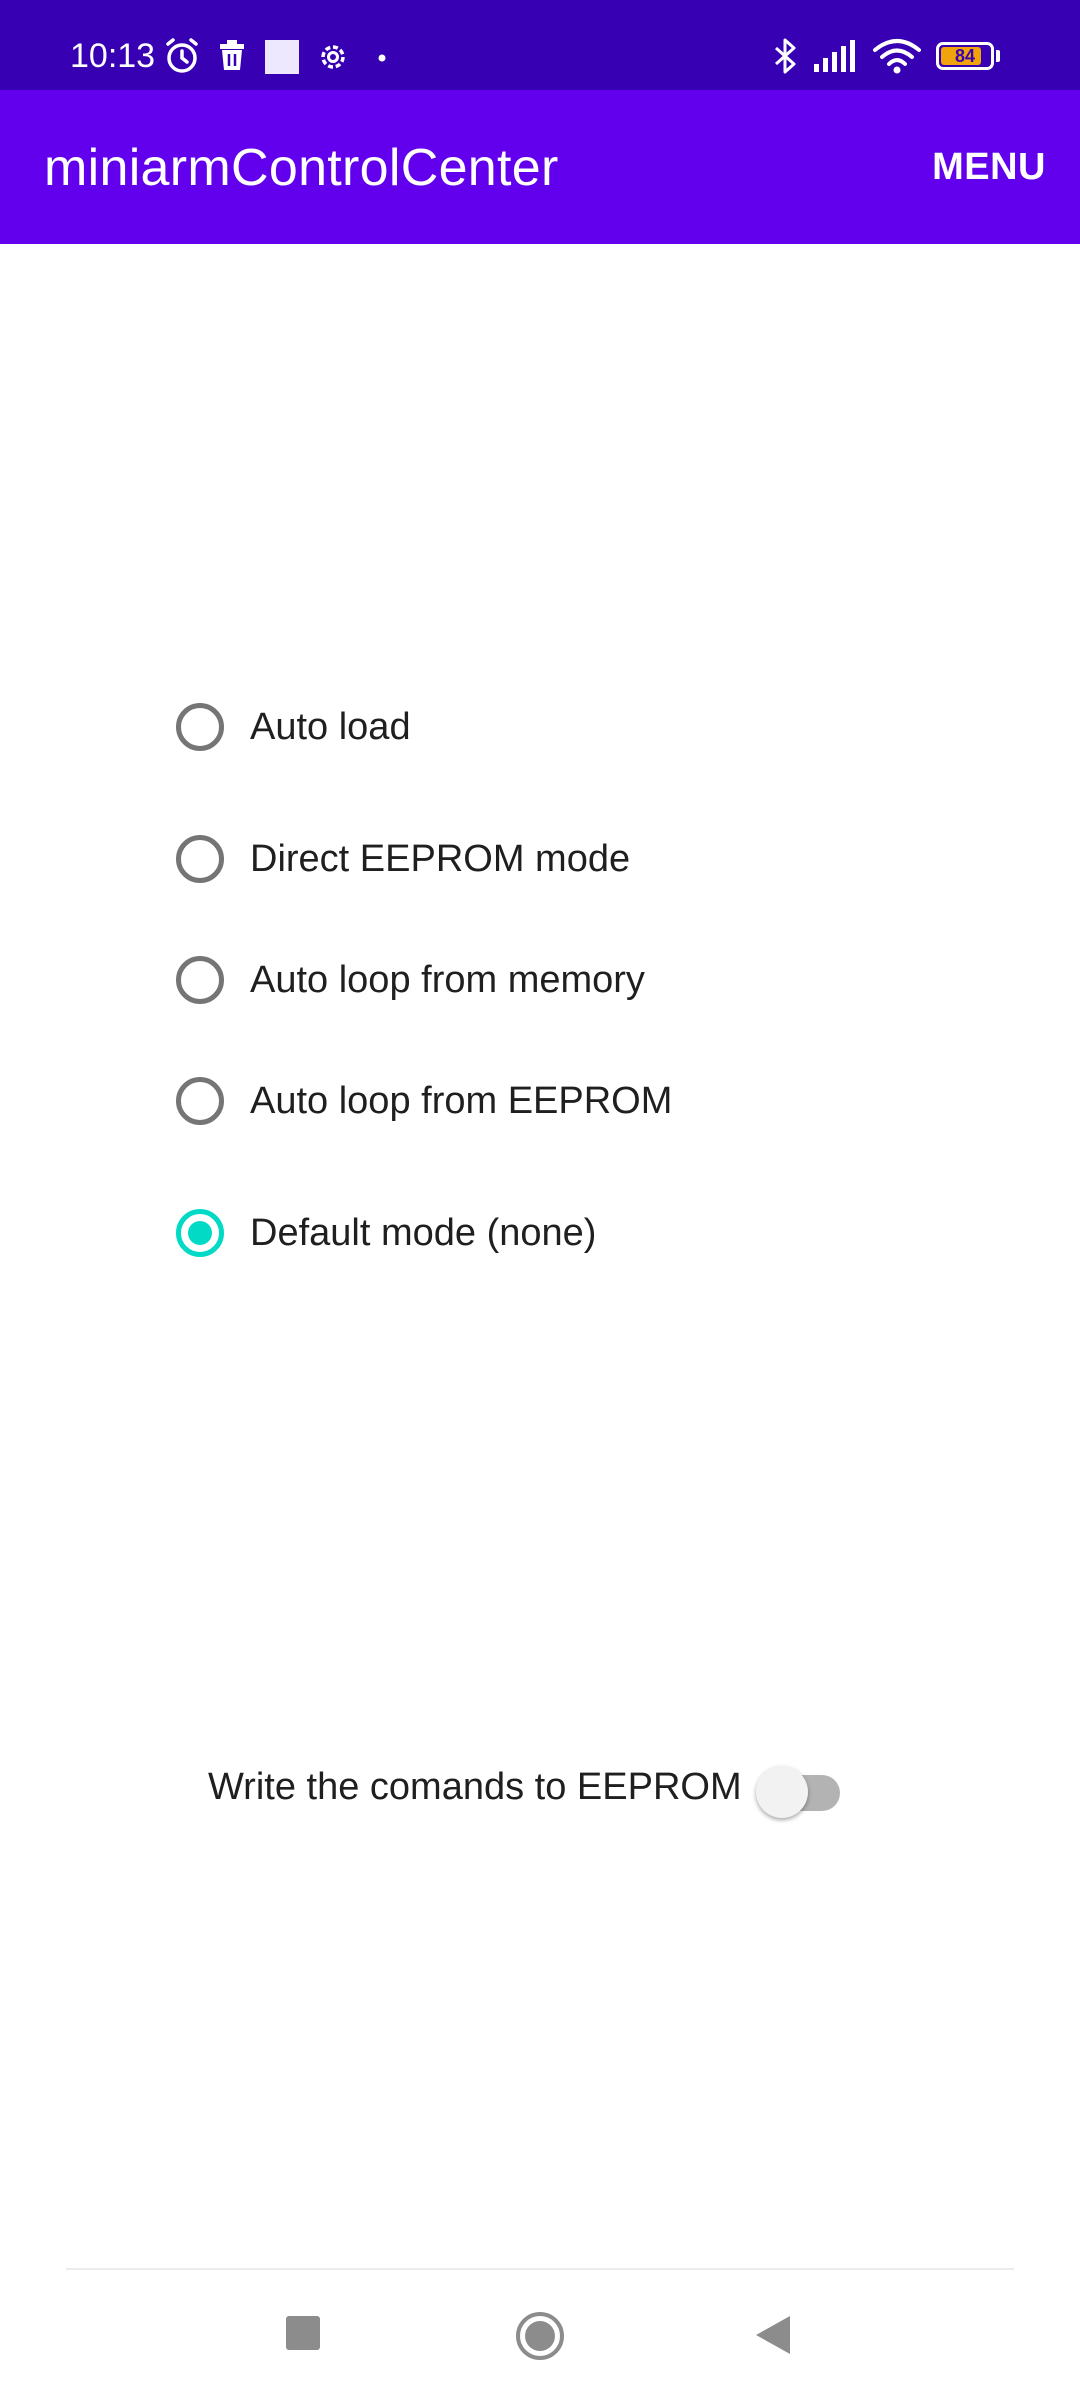  What do you see at coordinates (540, 45) in the screenshot?
I see `status-bar: 10:13 84` at bounding box center [540, 45].